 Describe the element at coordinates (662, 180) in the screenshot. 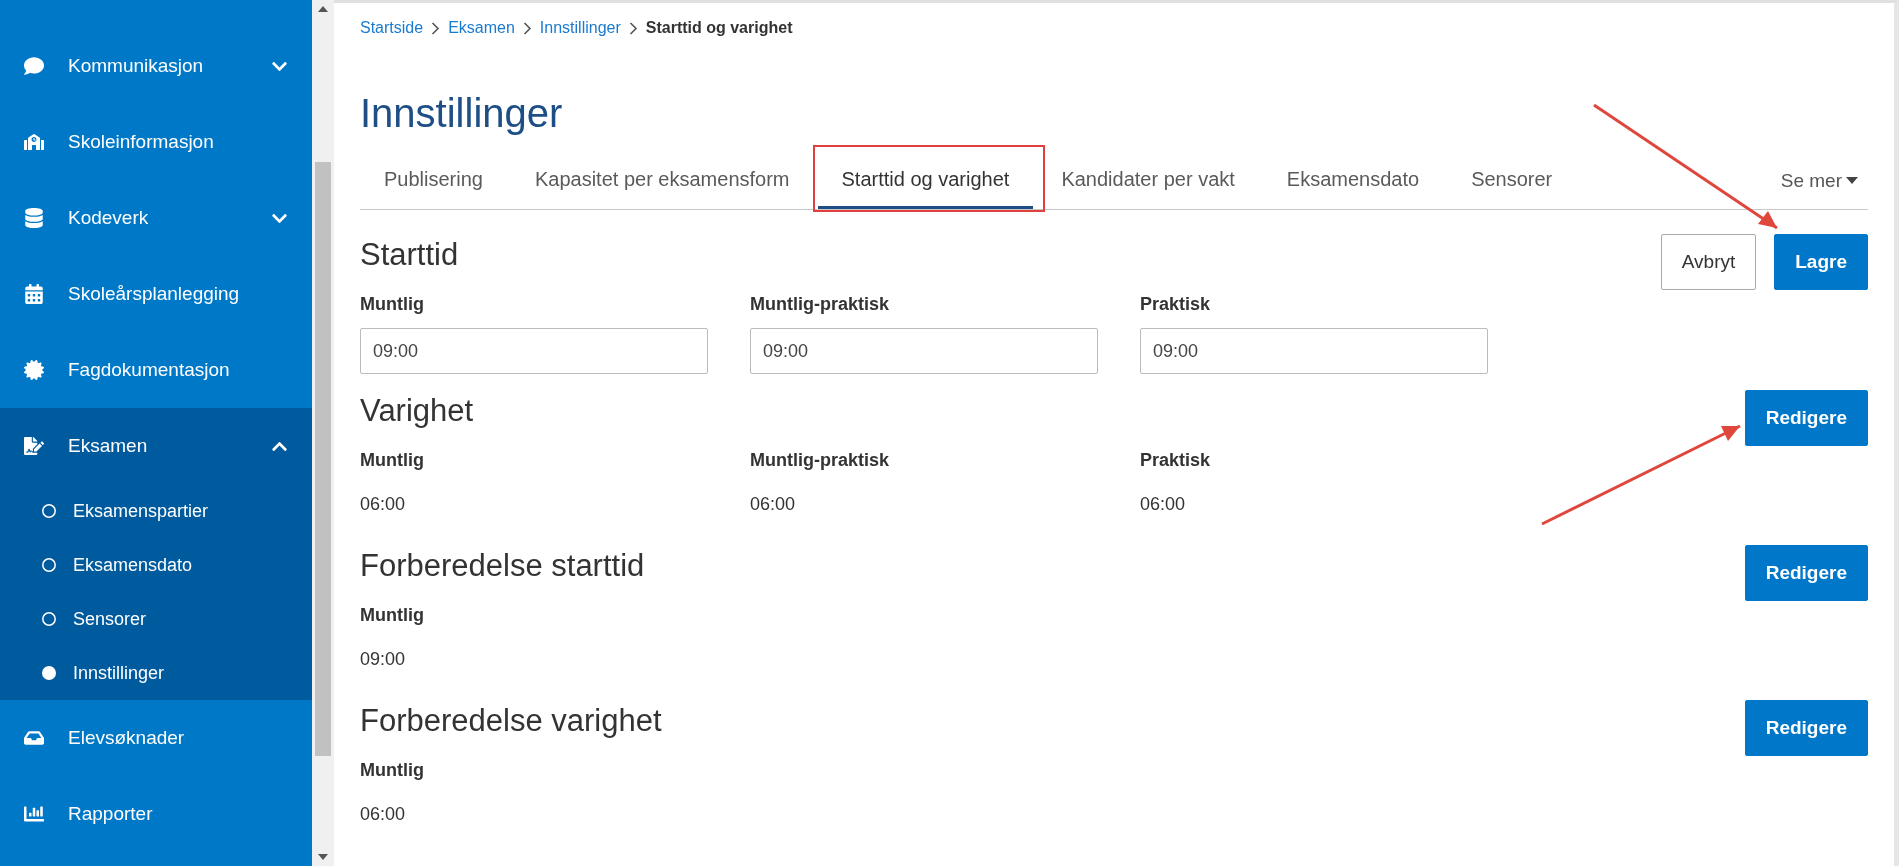

I see `tab: Kapasitet per eksamensform` at that location.